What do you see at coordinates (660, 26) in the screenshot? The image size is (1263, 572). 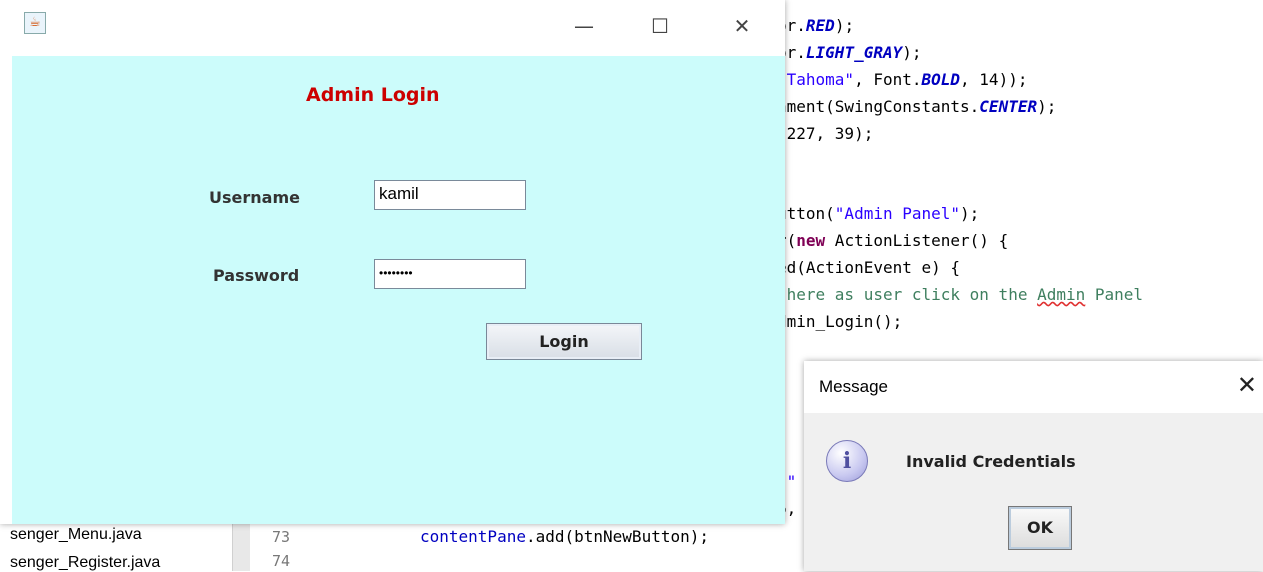 I see `maximize-button: ☐` at bounding box center [660, 26].